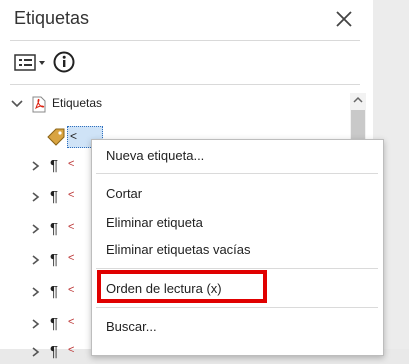 The height and width of the screenshot is (364, 409). Describe the element at coordinates (64, 62) in the screenshot. I see `info-icon` at that location.